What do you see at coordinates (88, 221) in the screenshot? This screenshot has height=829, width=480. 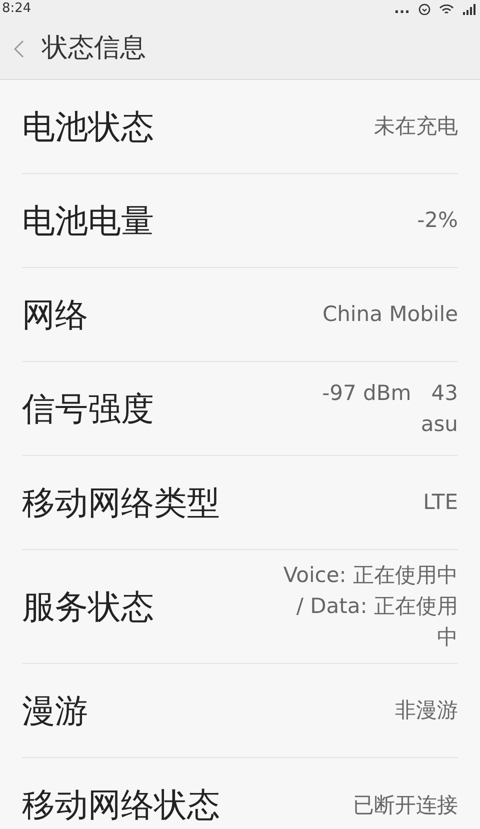 I see `setting-label: 电池电量` at bounding box center [88, 221].